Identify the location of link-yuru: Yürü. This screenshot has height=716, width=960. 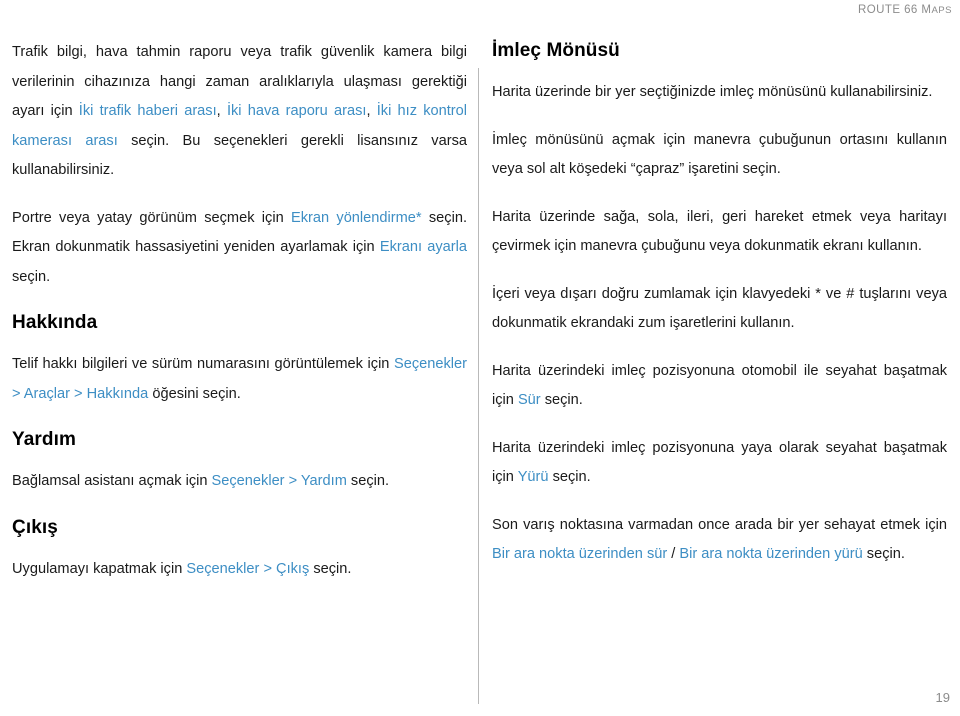
(533, 477).